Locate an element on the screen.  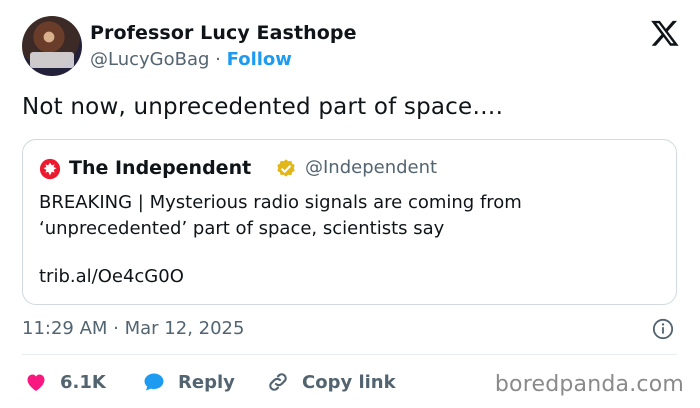
info-icon is located at coordinates (663, 329).